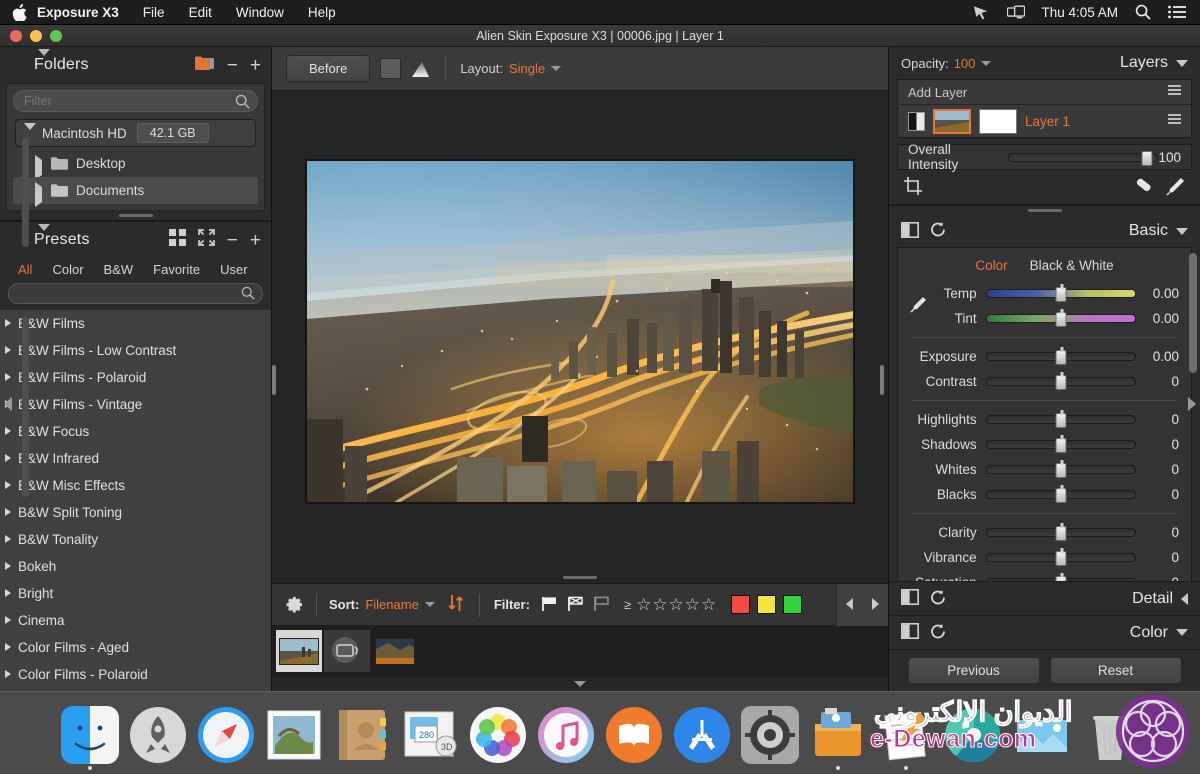 The image size is (1200, 774). Describe the element at coordinates (119, 269) in the screenshot. I see `preset-tab-bw: B&W` at that location.